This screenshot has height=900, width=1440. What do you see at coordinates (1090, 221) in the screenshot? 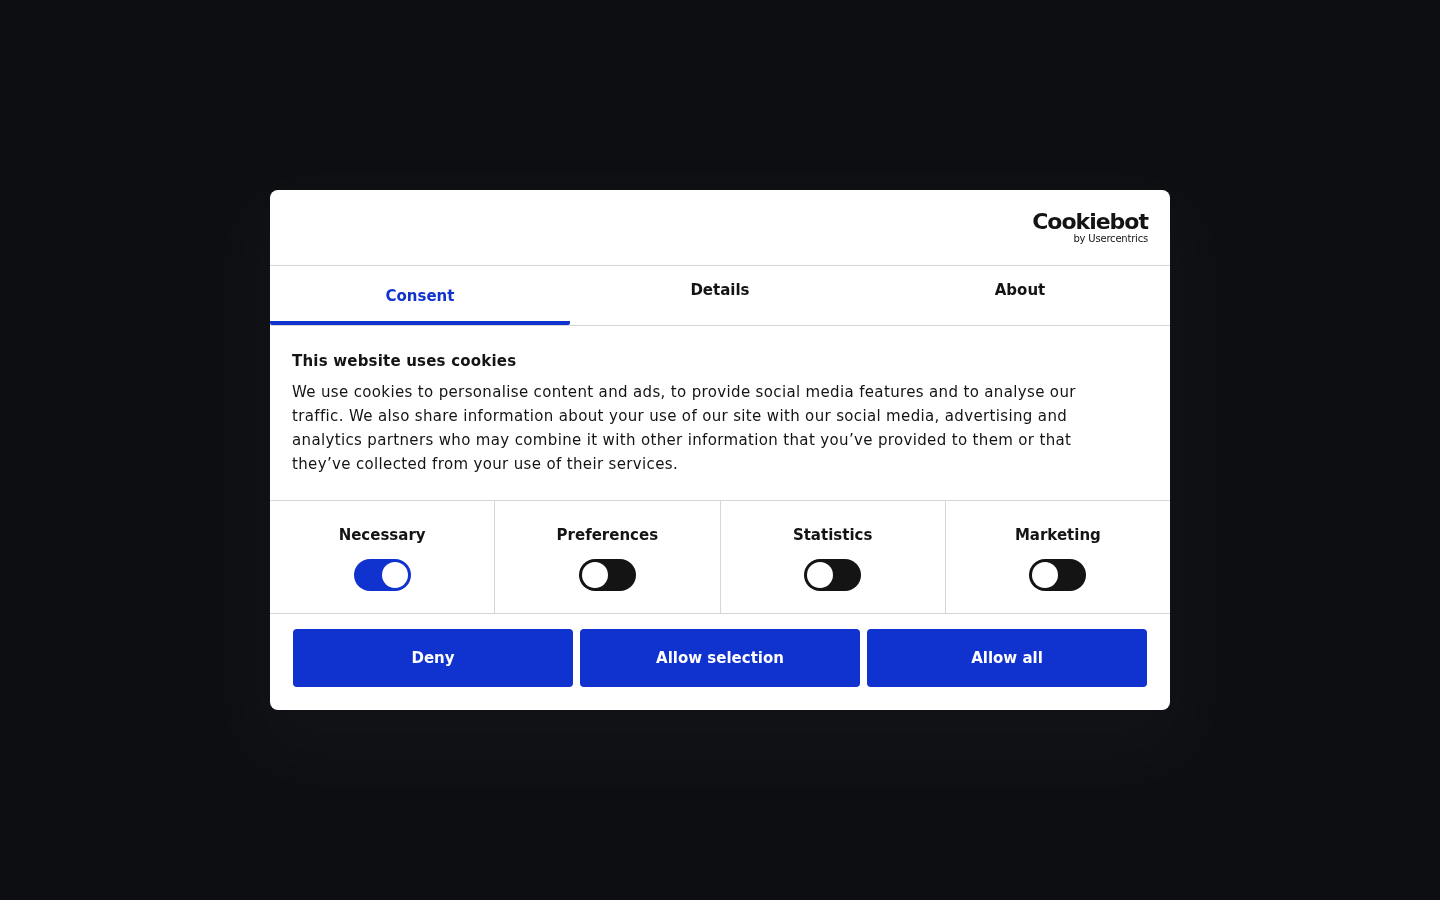
I see `logo-wordmark: Cookiebot` at bounding box center [1090, 221].